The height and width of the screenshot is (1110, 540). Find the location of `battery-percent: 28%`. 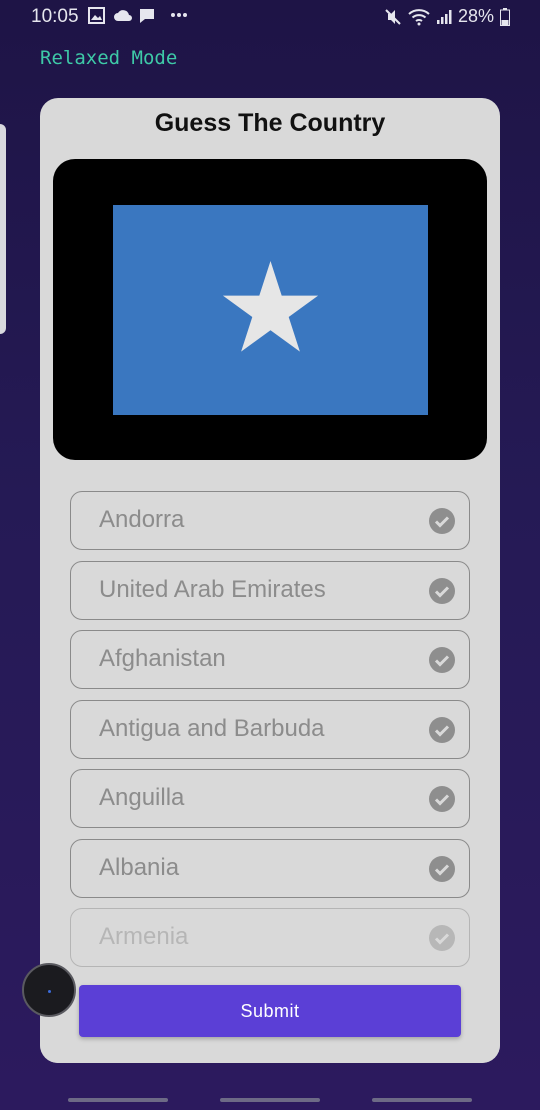

battery-percent: 28% is located at coordinates (475, 16).